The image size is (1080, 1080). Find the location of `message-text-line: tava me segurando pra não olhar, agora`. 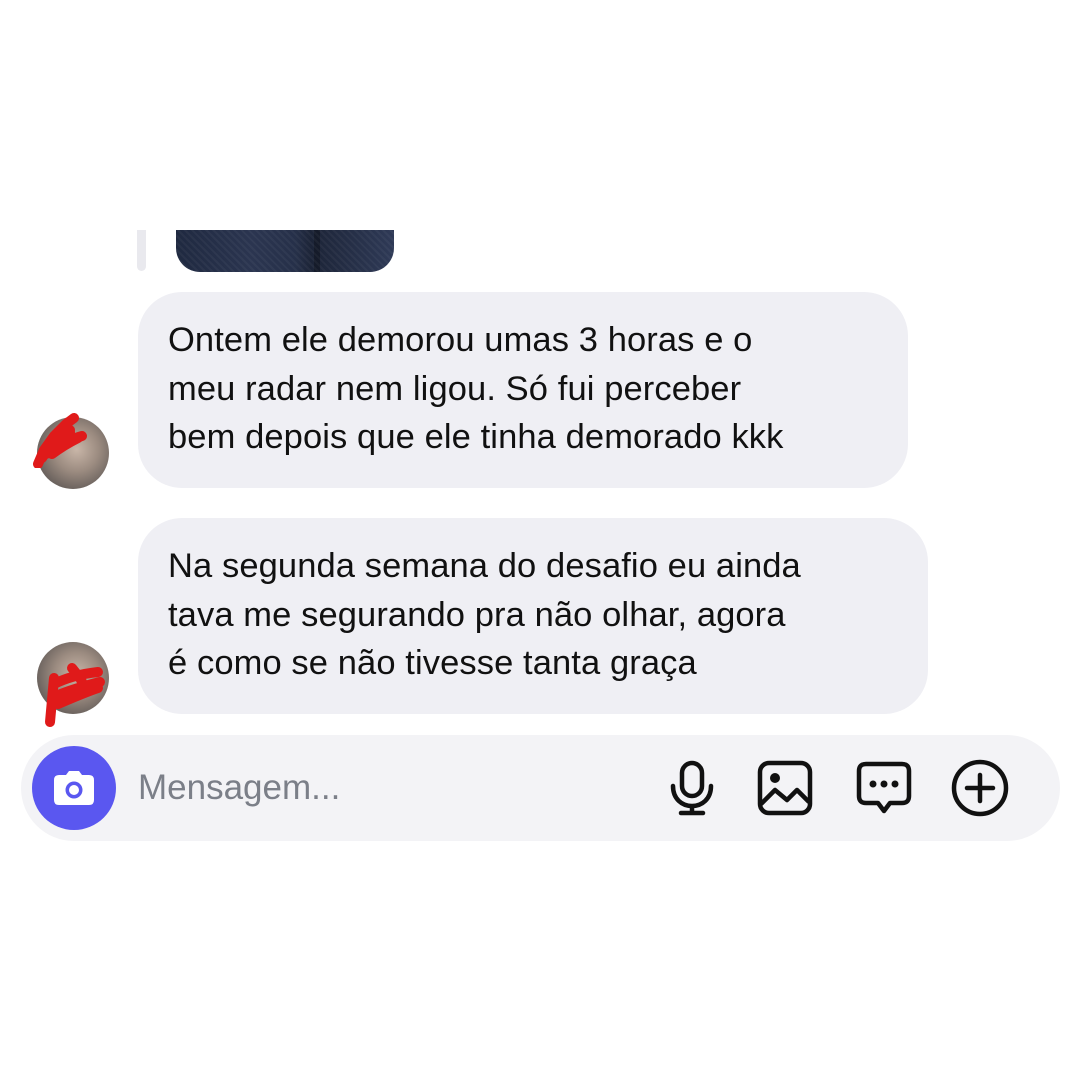

message-text-line: tava me segurando pra não olhar, agora is located at coordinates (477, 614).